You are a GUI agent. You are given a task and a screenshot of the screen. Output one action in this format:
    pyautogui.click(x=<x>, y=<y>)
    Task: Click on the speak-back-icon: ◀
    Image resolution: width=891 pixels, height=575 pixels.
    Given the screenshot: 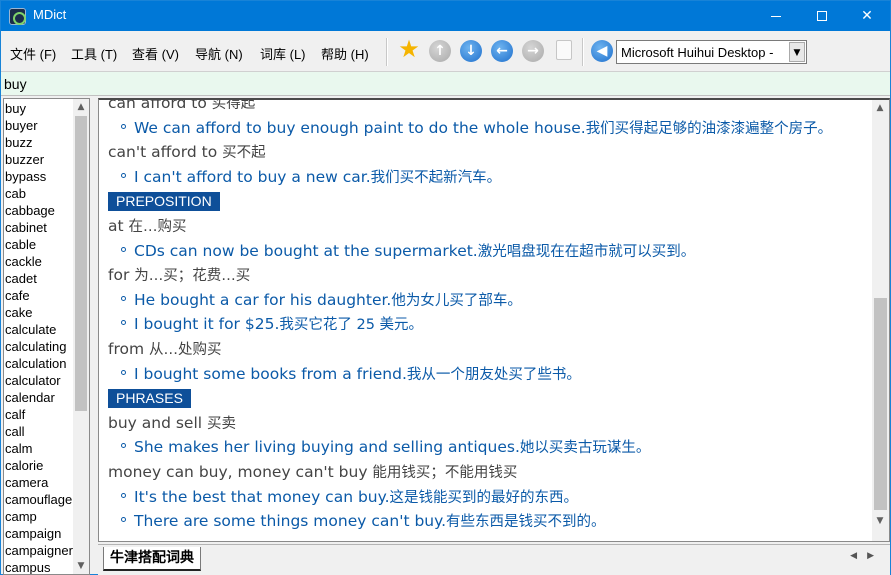 What is the action you would take?
    pyautogui.click(x=602, y=51)
    